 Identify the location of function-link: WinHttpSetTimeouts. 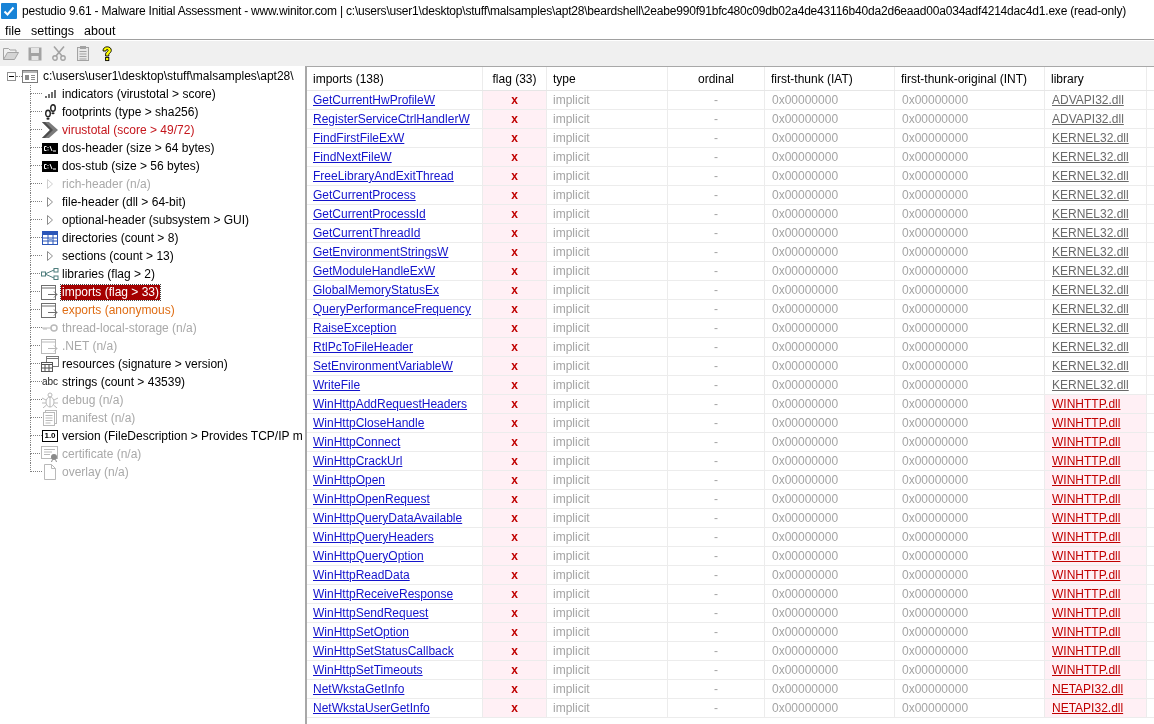
(368, 670).